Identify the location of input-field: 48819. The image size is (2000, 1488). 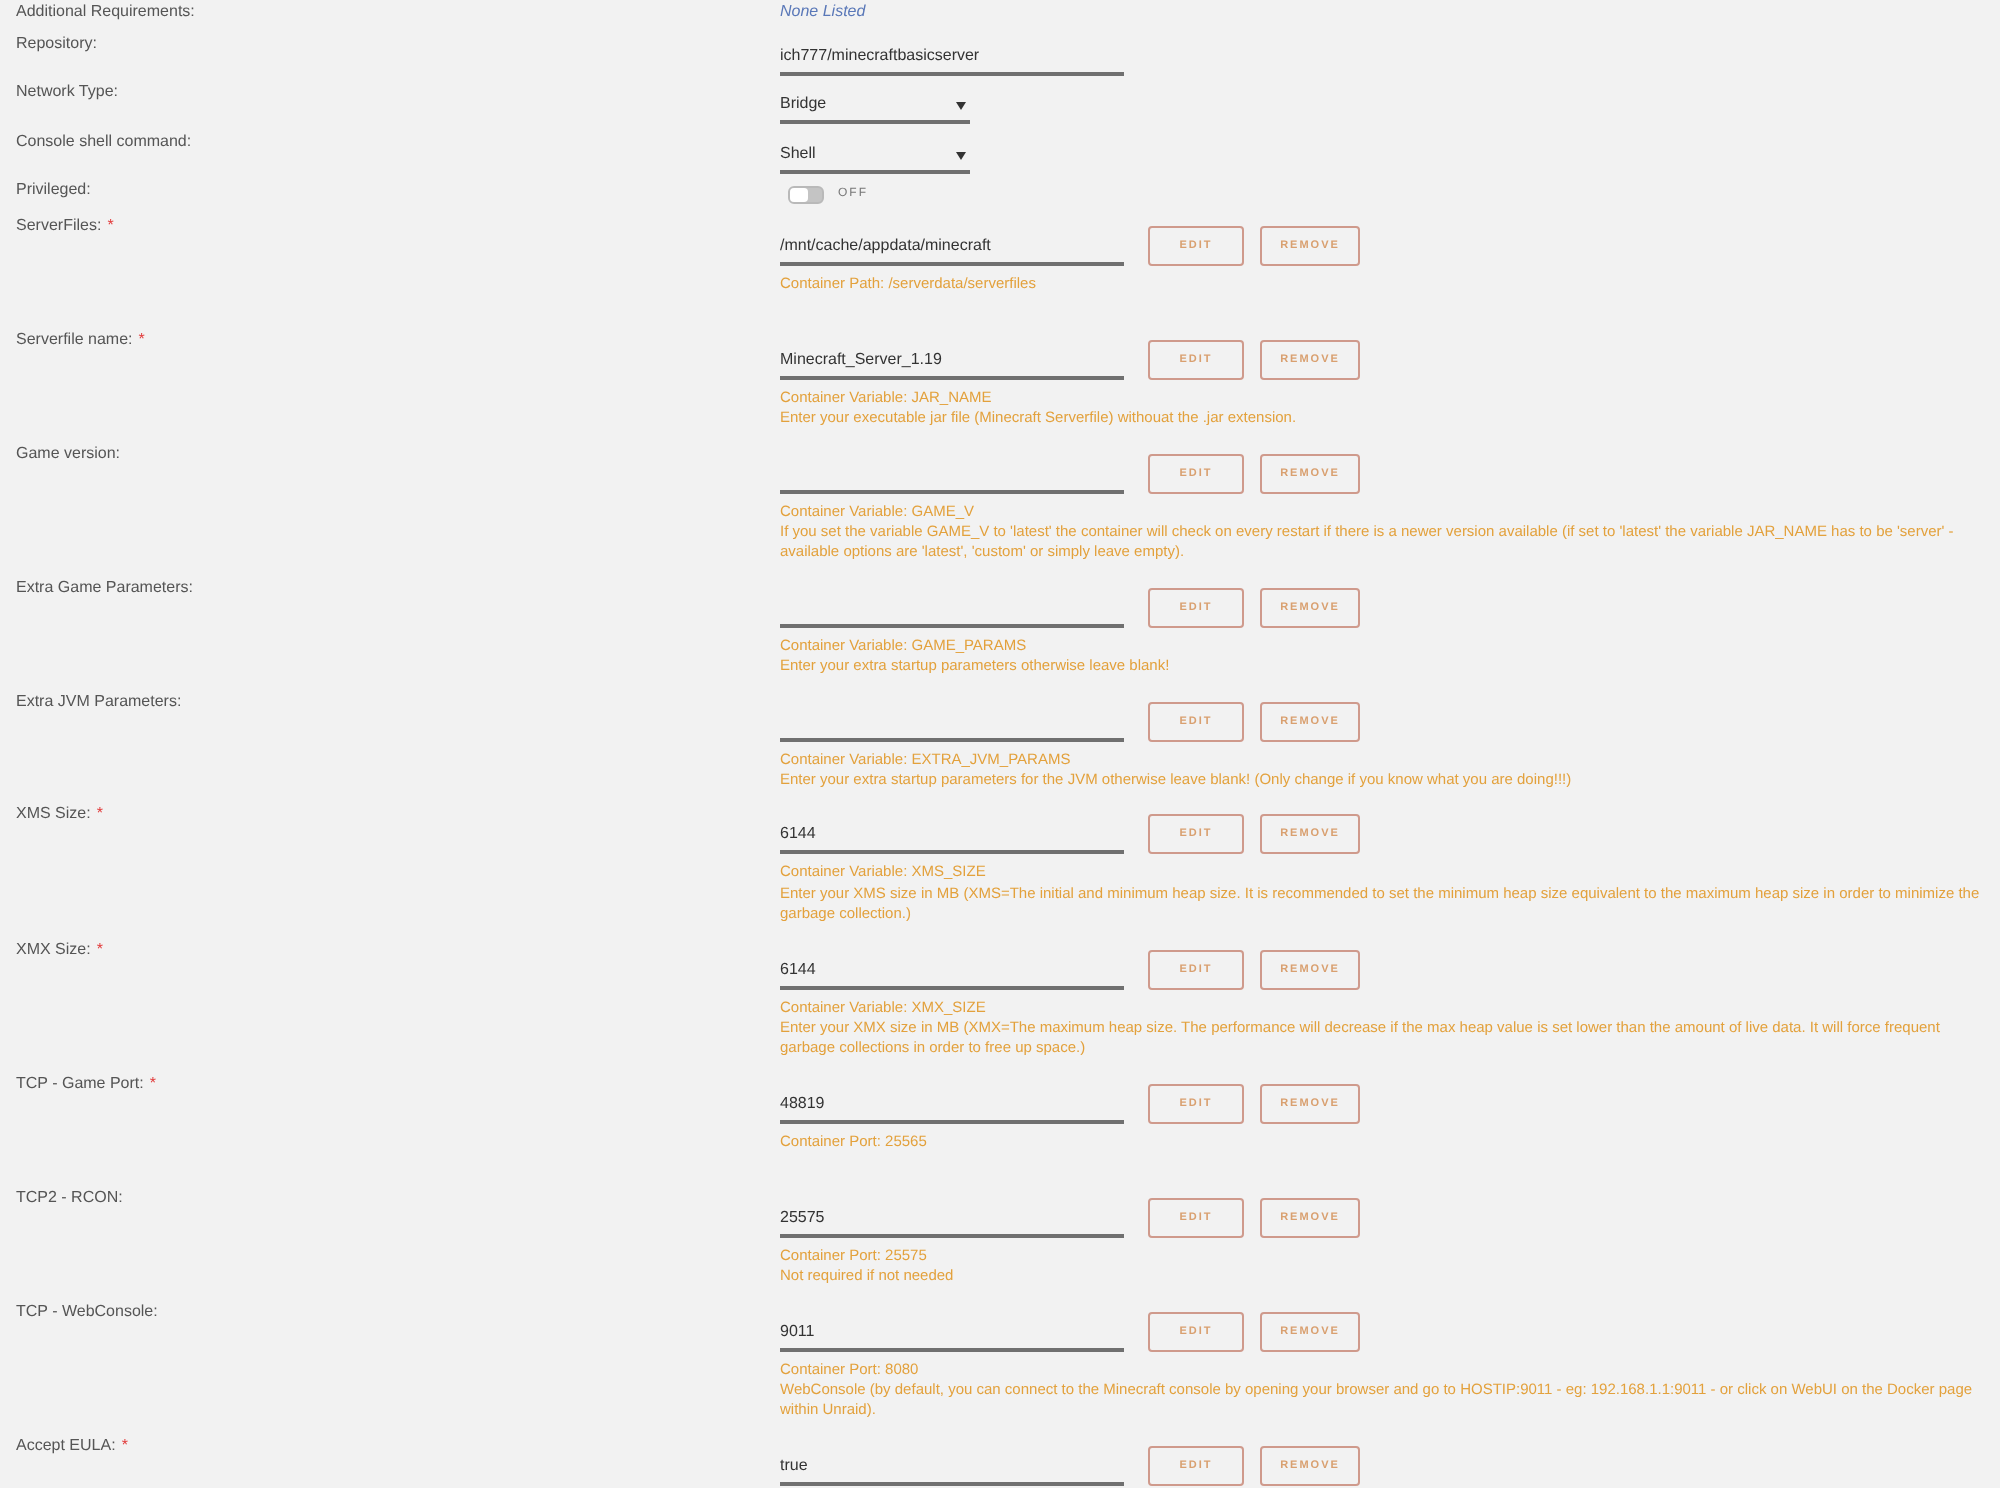
(952, 1103).